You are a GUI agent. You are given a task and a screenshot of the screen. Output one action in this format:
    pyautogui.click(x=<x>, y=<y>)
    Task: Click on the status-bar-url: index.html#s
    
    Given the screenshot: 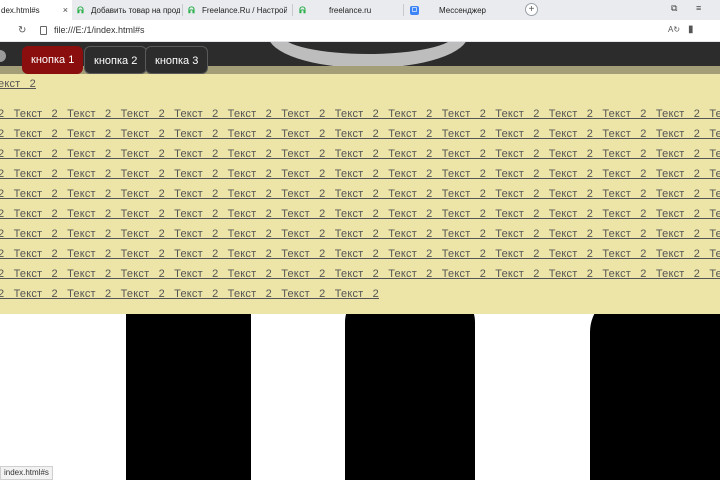 What is the action you would take?
    pyautogui.click(x=26, y=473)
    